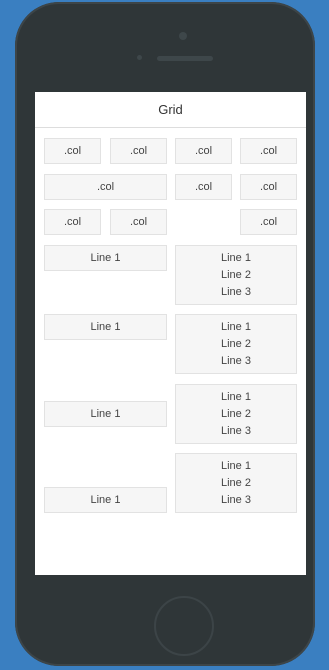 Image resolution: width=329 pixels, height=670 pixels. What do you see at coordinates (185, 58) in the screenshot?
I see `earpiece-speaker` at bounding box center [185, 58].